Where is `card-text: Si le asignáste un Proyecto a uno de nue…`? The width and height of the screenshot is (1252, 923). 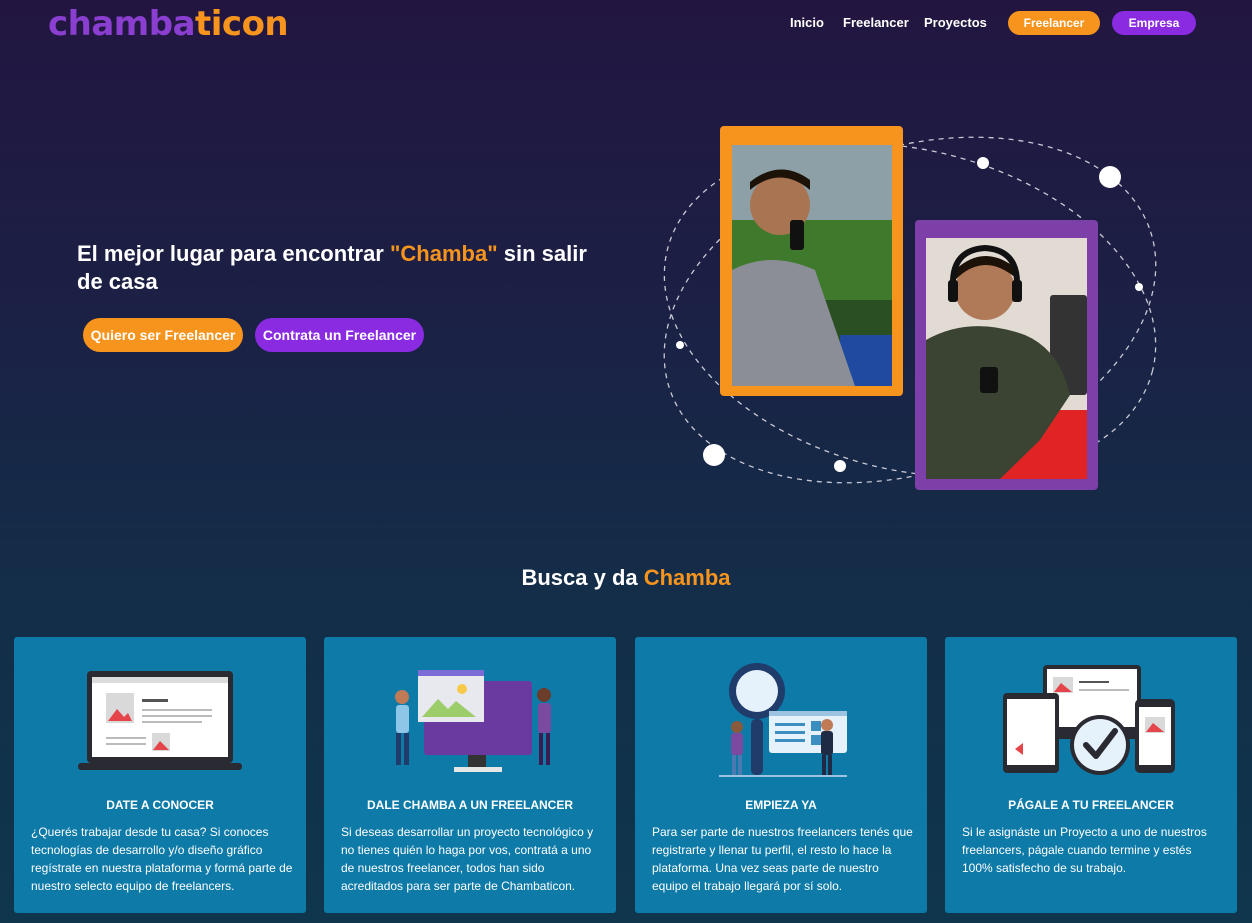 card-text: Si le asignáste un Proyecto a uno de nue… is located at coordinates (1084, 850).